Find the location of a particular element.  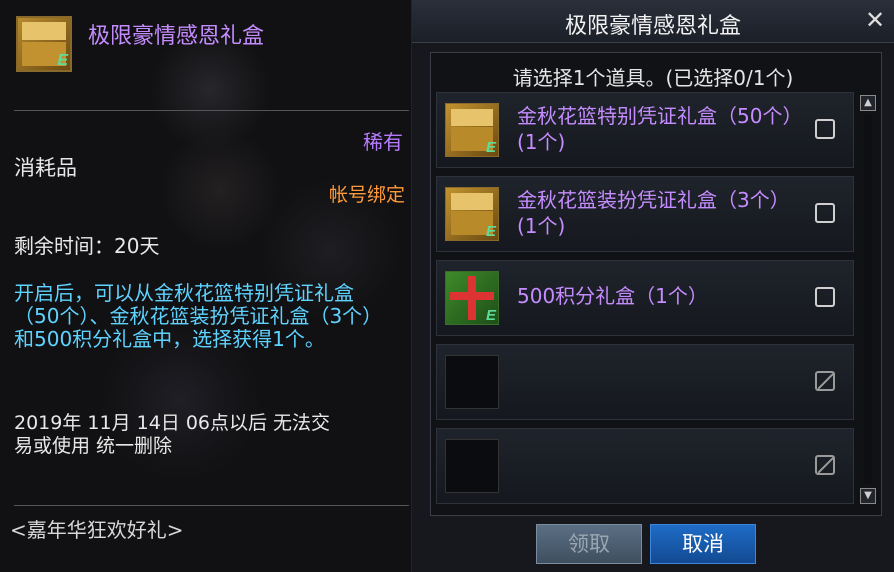

scroll-up-button: ▲ is located at coordinates (868, 103).